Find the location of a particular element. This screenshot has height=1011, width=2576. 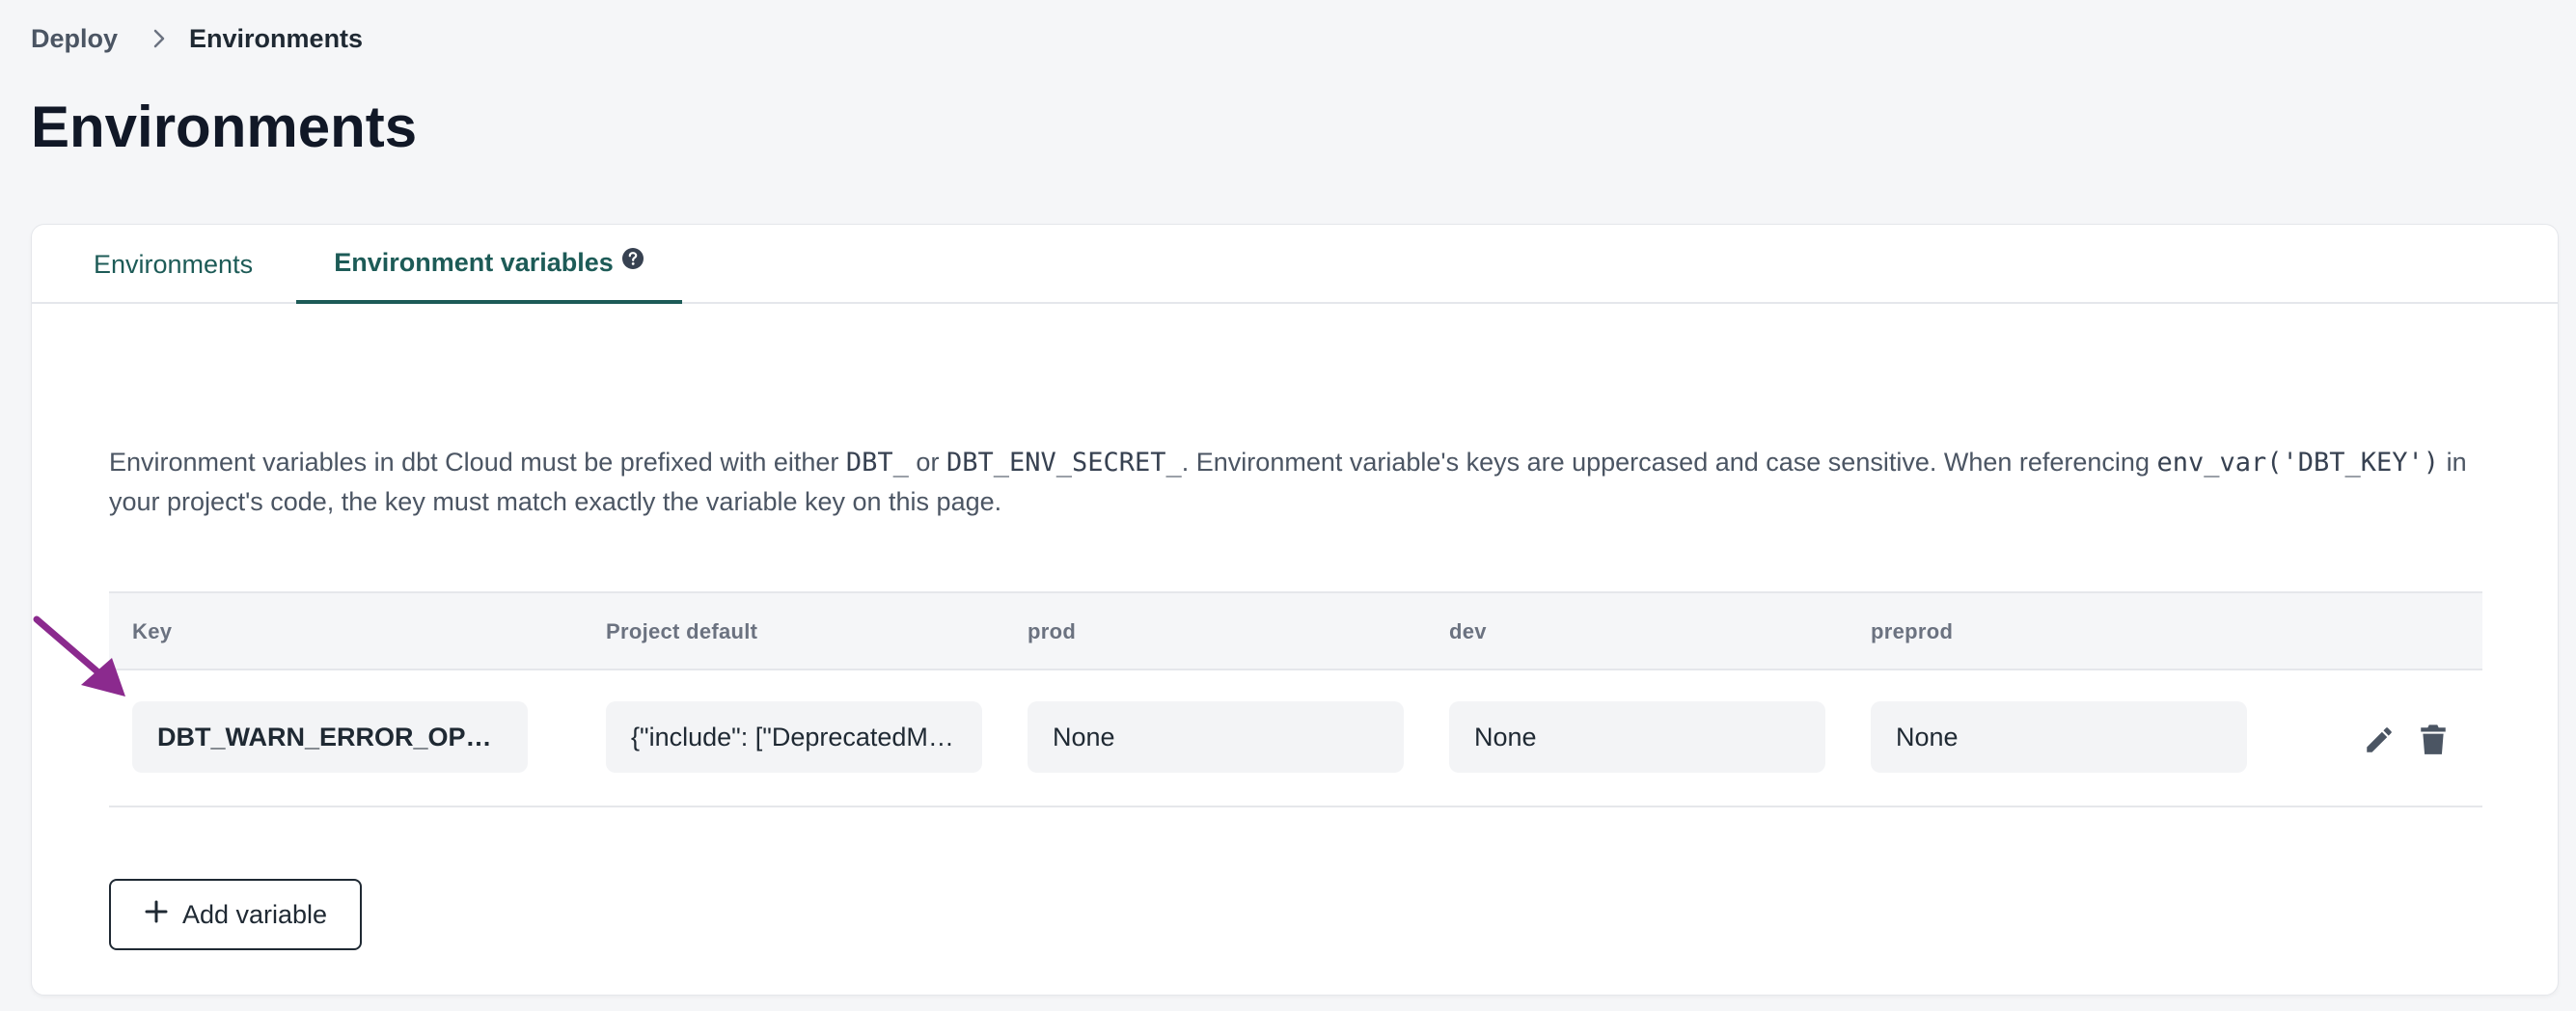

tab-environment-variables: Environment variables is located at coordinates (489, 264).